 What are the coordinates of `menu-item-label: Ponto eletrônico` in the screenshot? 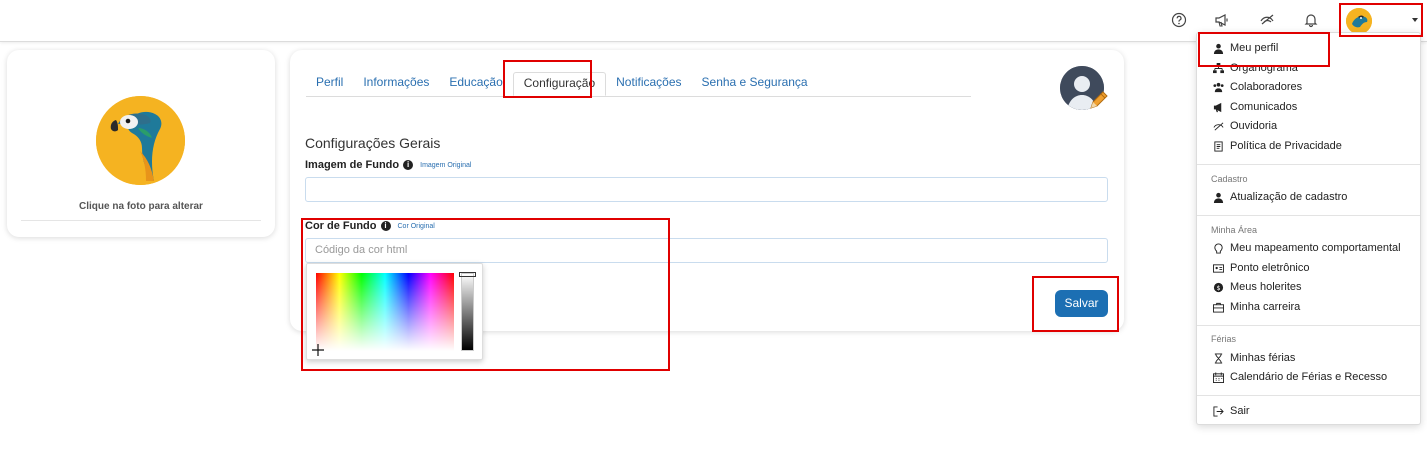 It's located at (1270, 268).